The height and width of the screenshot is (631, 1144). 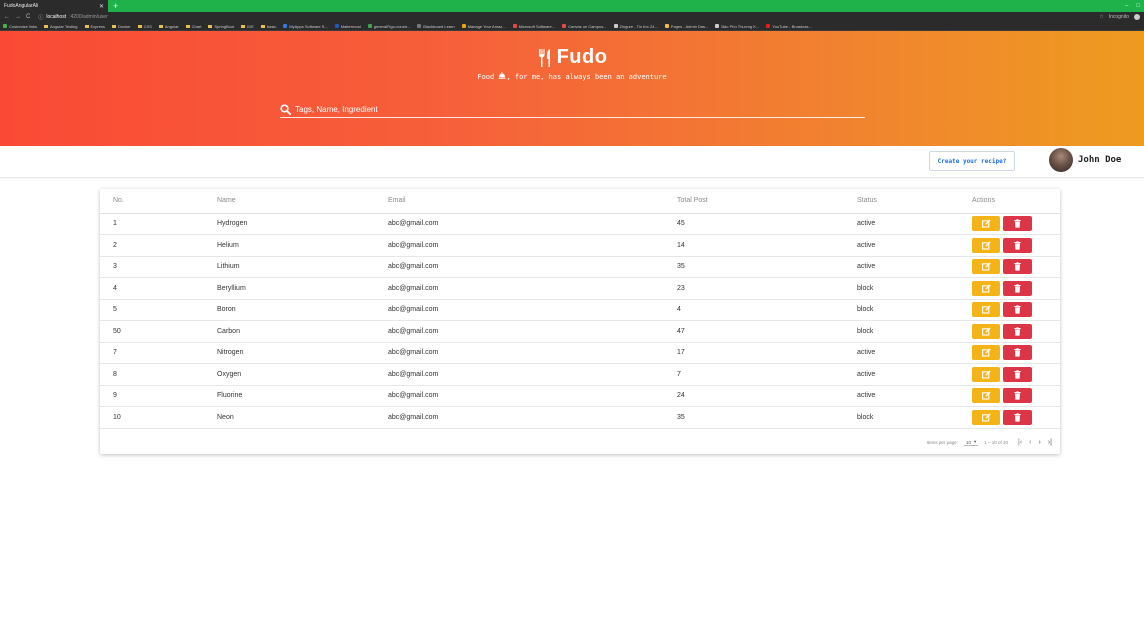 I want to click on cell-total-post: 47, so click(x=767, y=331).